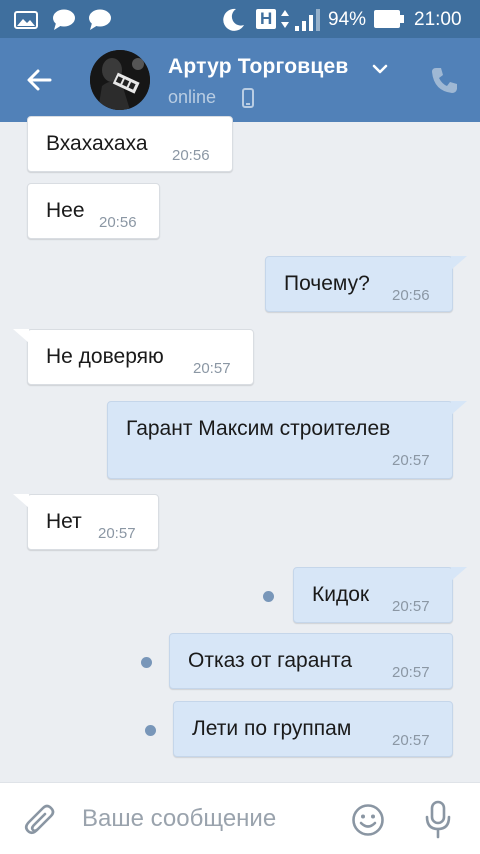 Image resolution: width=480 pixels, height=854 pixels. What do you see at coordinates (240, 80) in the screenshot?
I see `chat-header: Артур Торговцев online` at bounding box center [240, 80].